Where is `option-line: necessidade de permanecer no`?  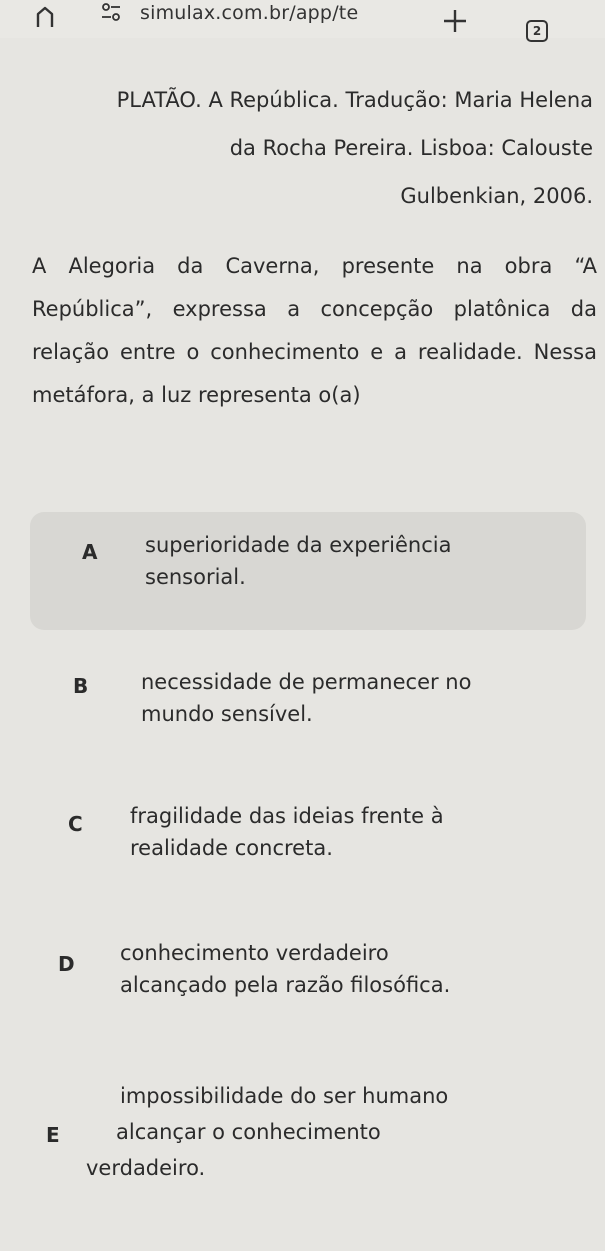
option-line: necessidade de permanecer no is located at coordinates (306, 682).